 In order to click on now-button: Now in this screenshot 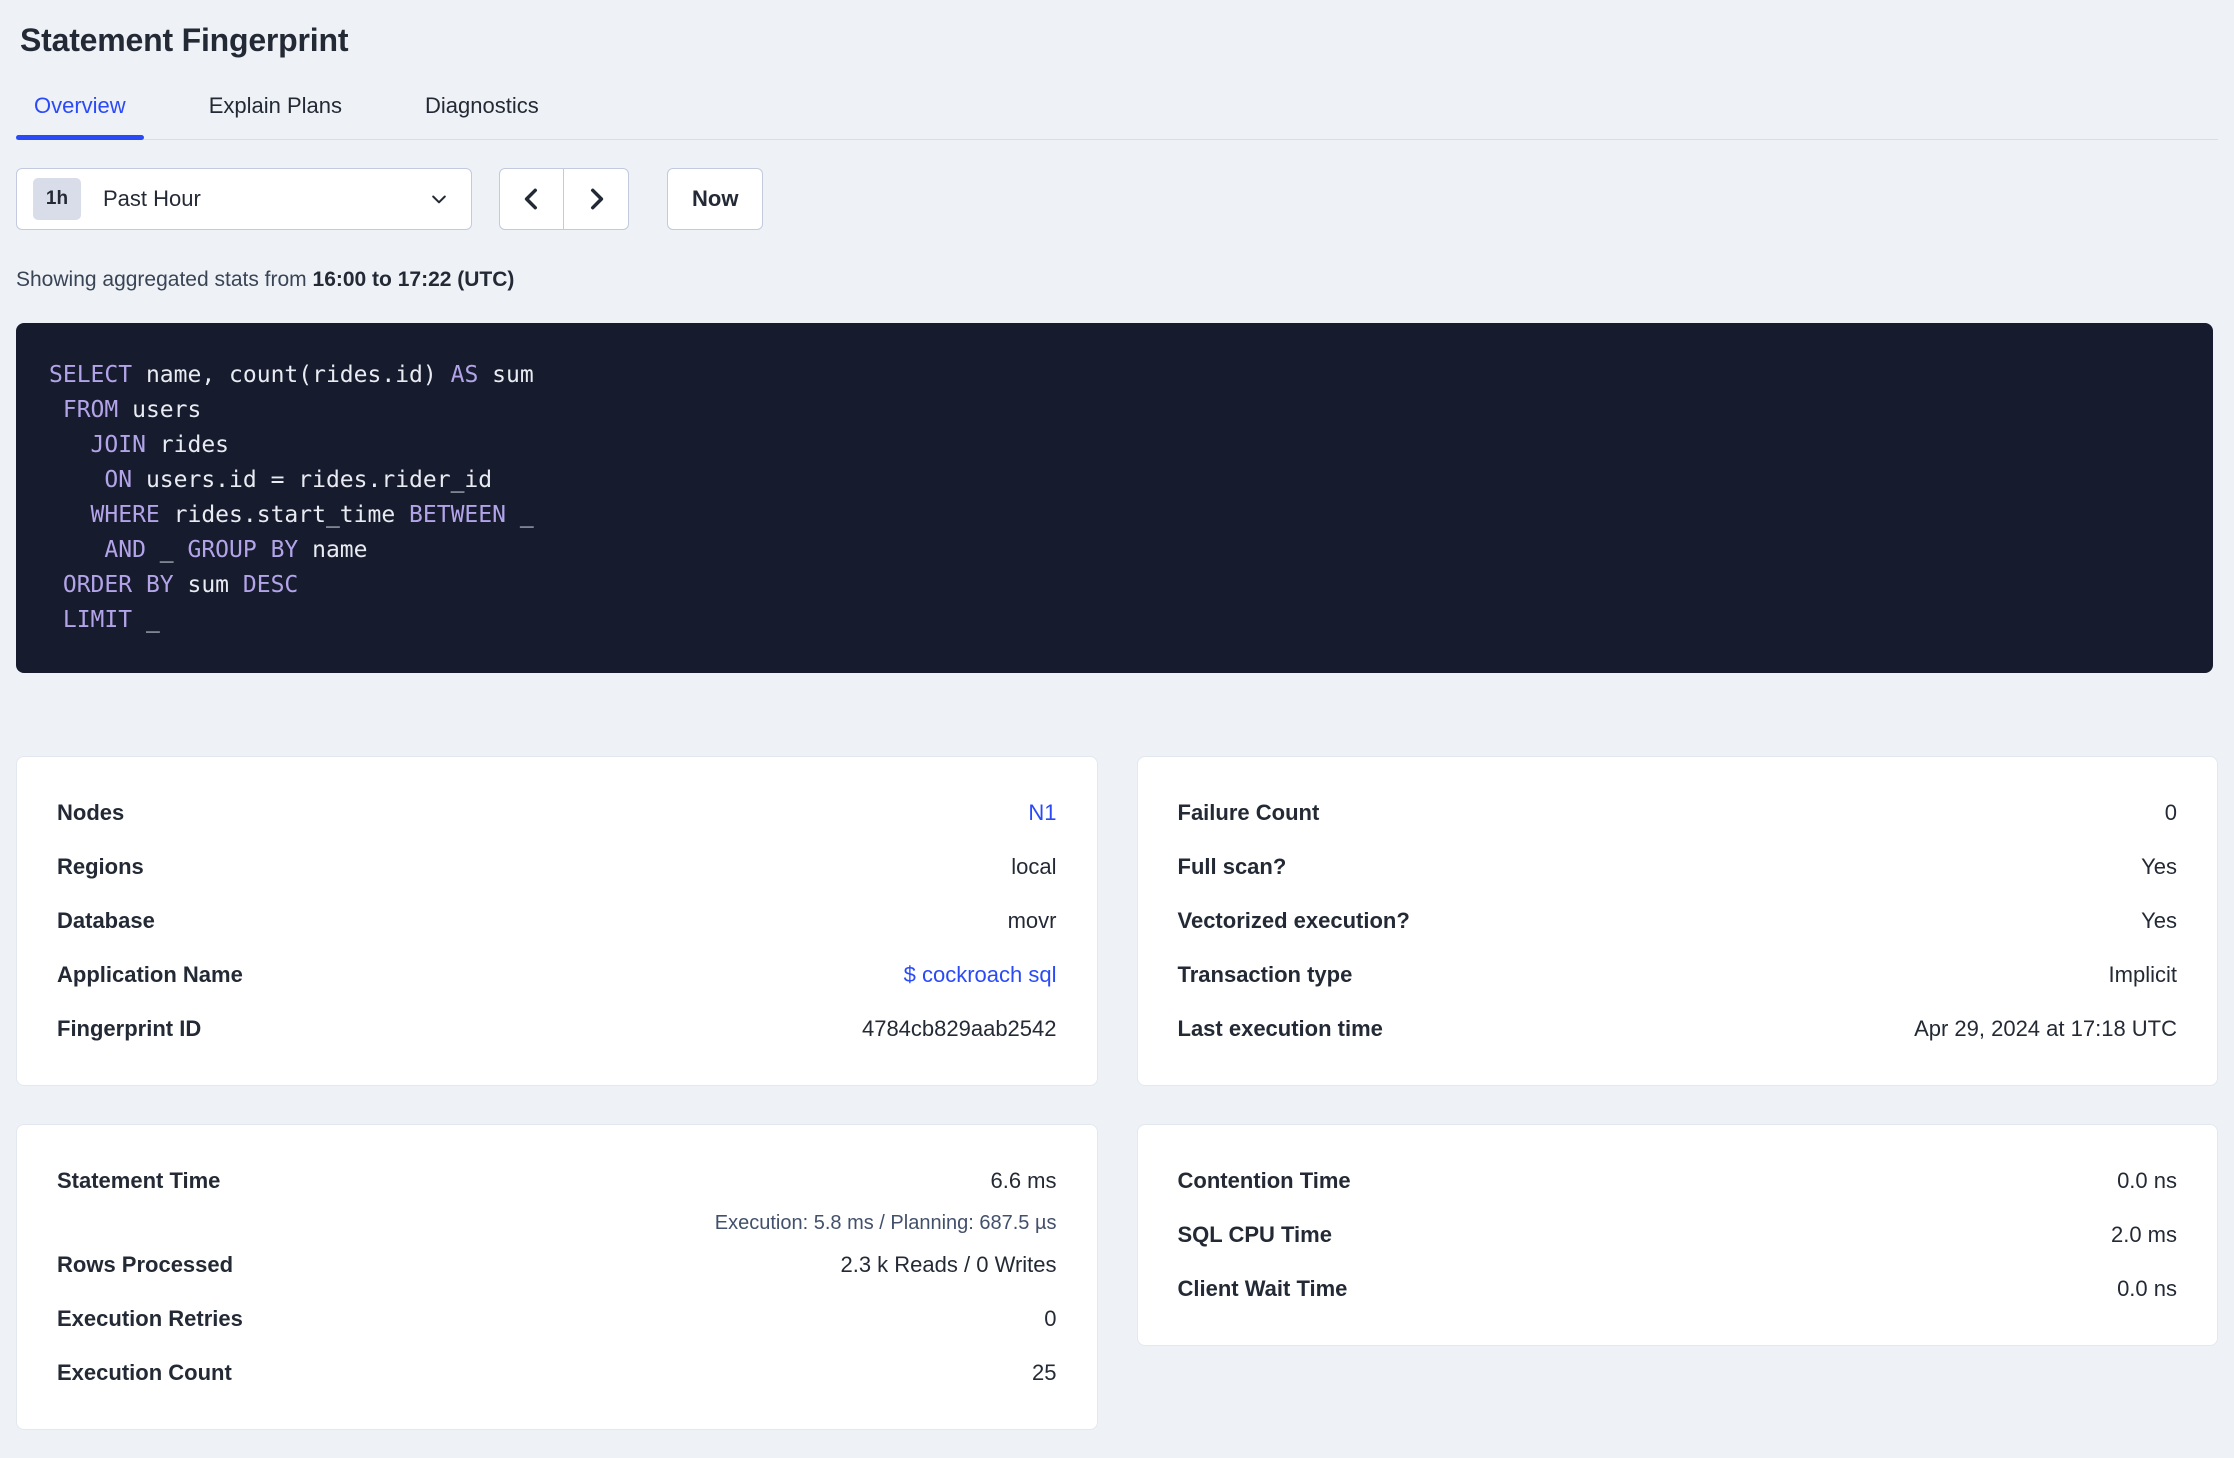, I will do `click(715, 199)`.